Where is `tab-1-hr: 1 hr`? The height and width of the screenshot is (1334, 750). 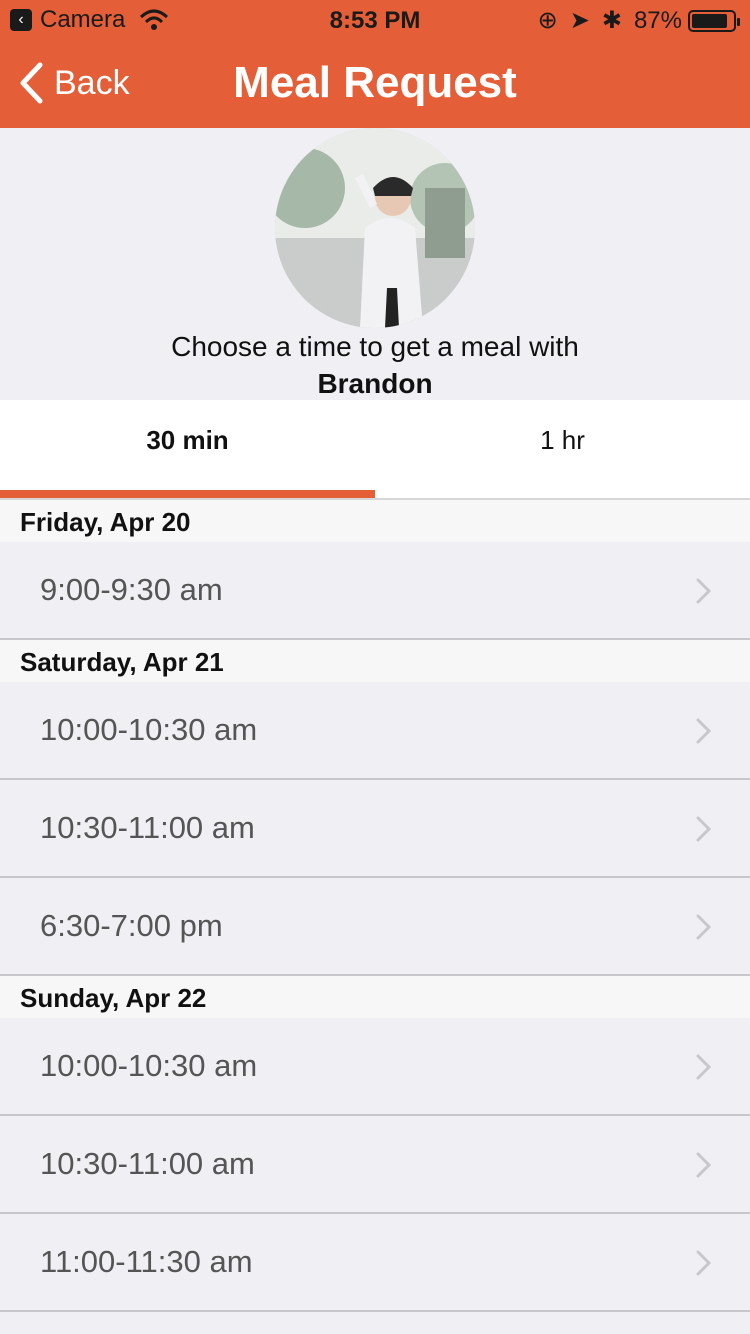
tab-1-hr: 1 hr is located at coordinates (562, 449).